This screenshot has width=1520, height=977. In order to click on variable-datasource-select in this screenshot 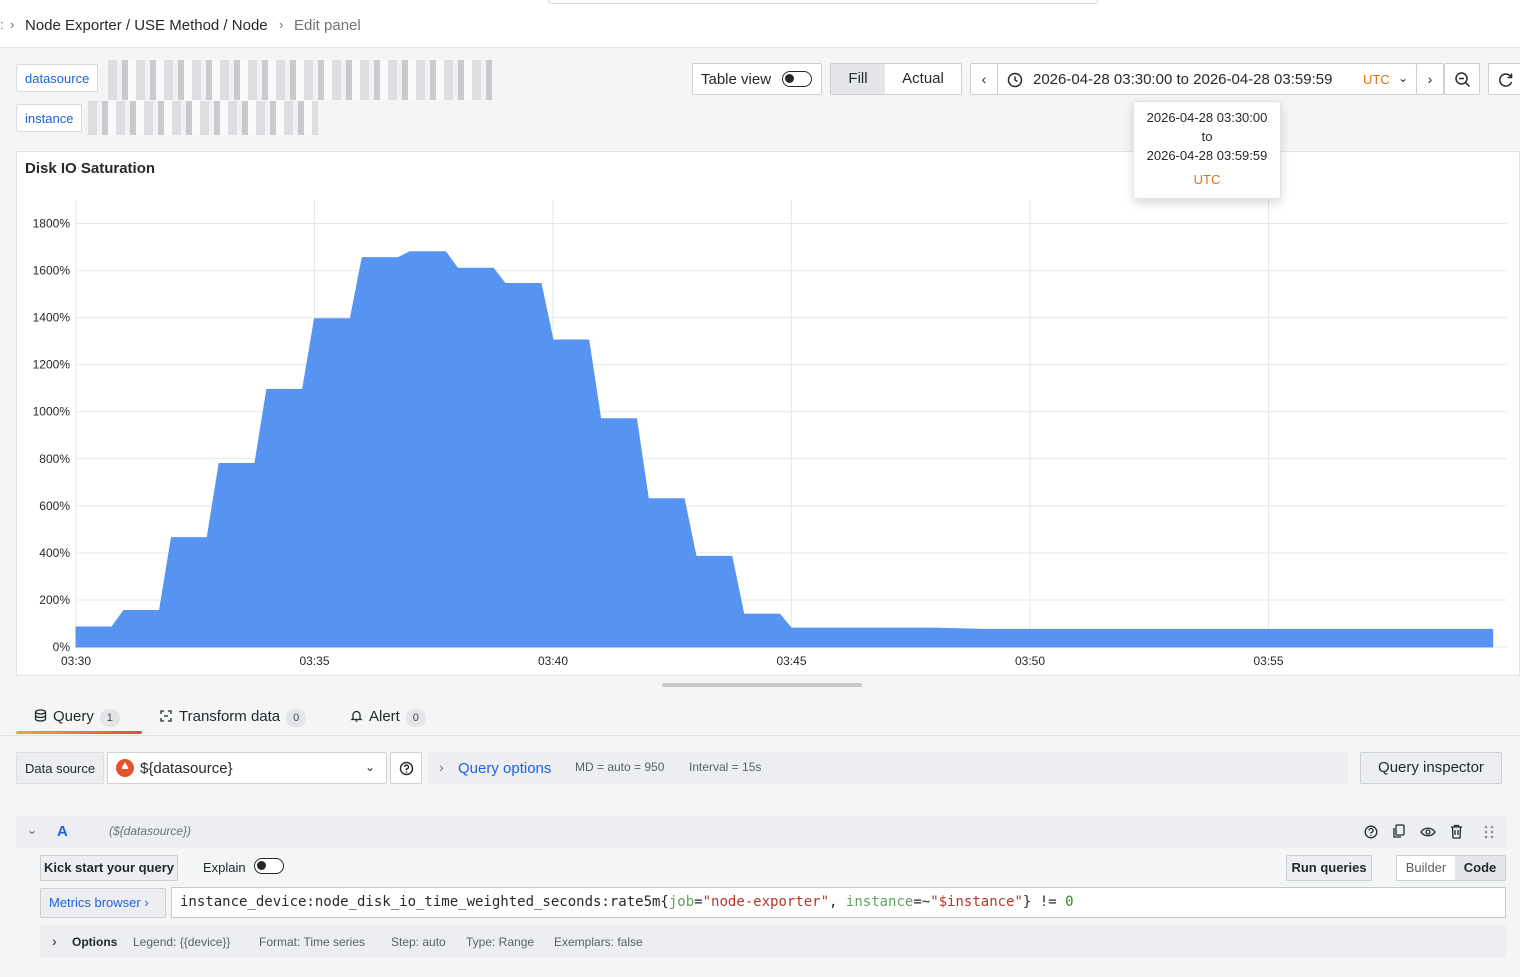, I will do `click(300, 80)`.